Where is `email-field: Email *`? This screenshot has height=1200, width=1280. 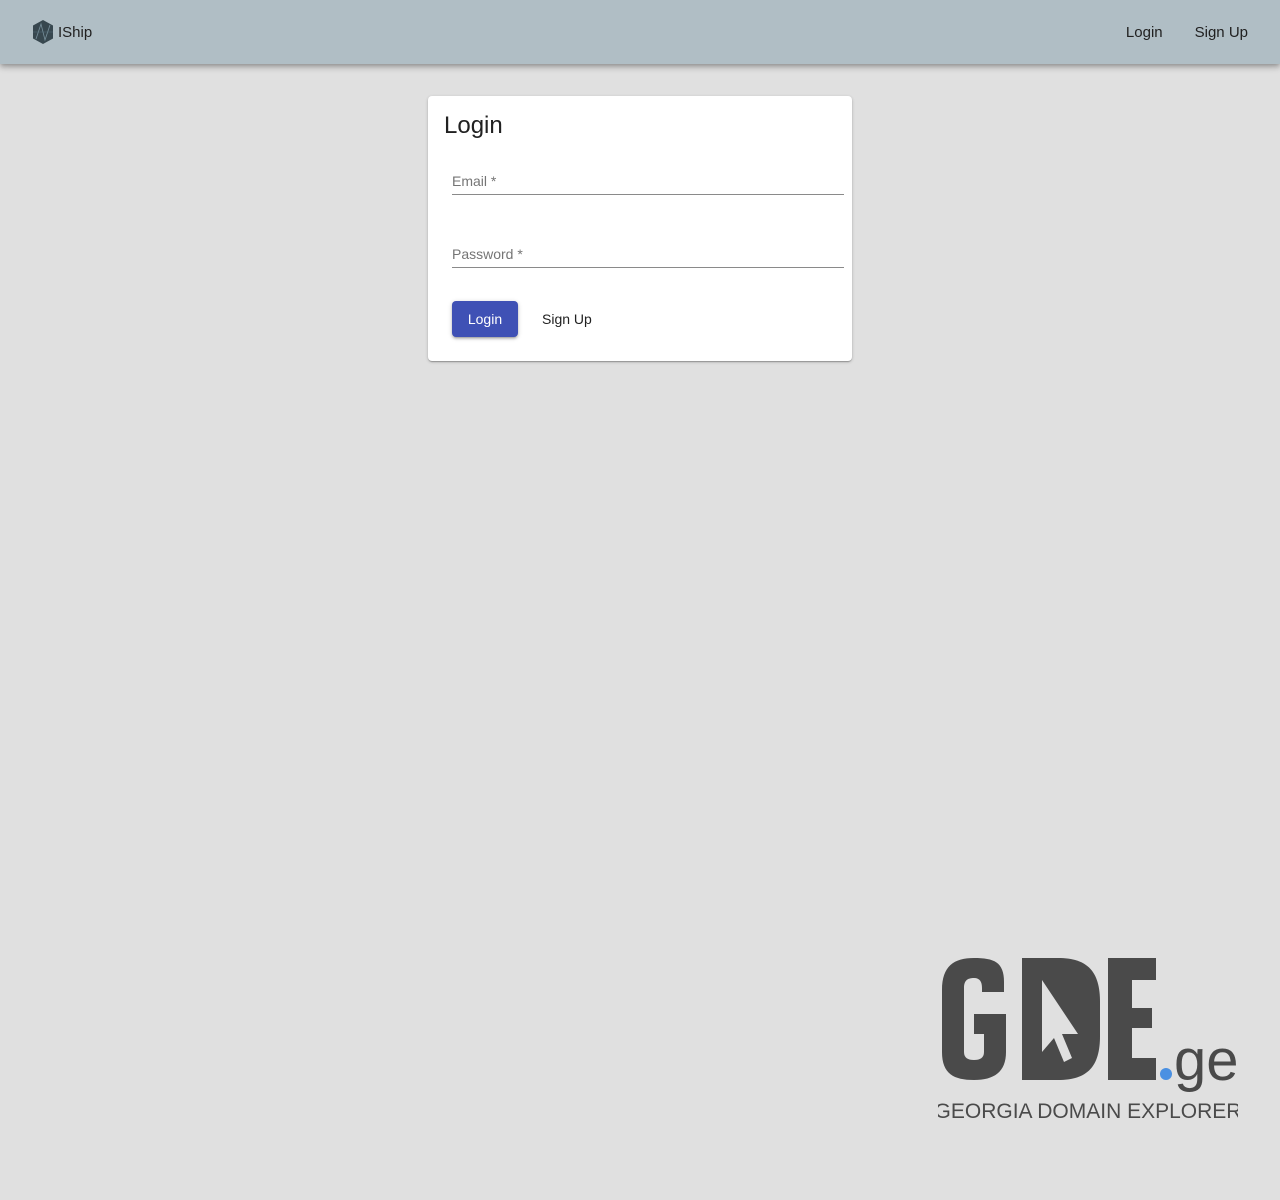 email-field: Email * is located at coordinates (648, 179).